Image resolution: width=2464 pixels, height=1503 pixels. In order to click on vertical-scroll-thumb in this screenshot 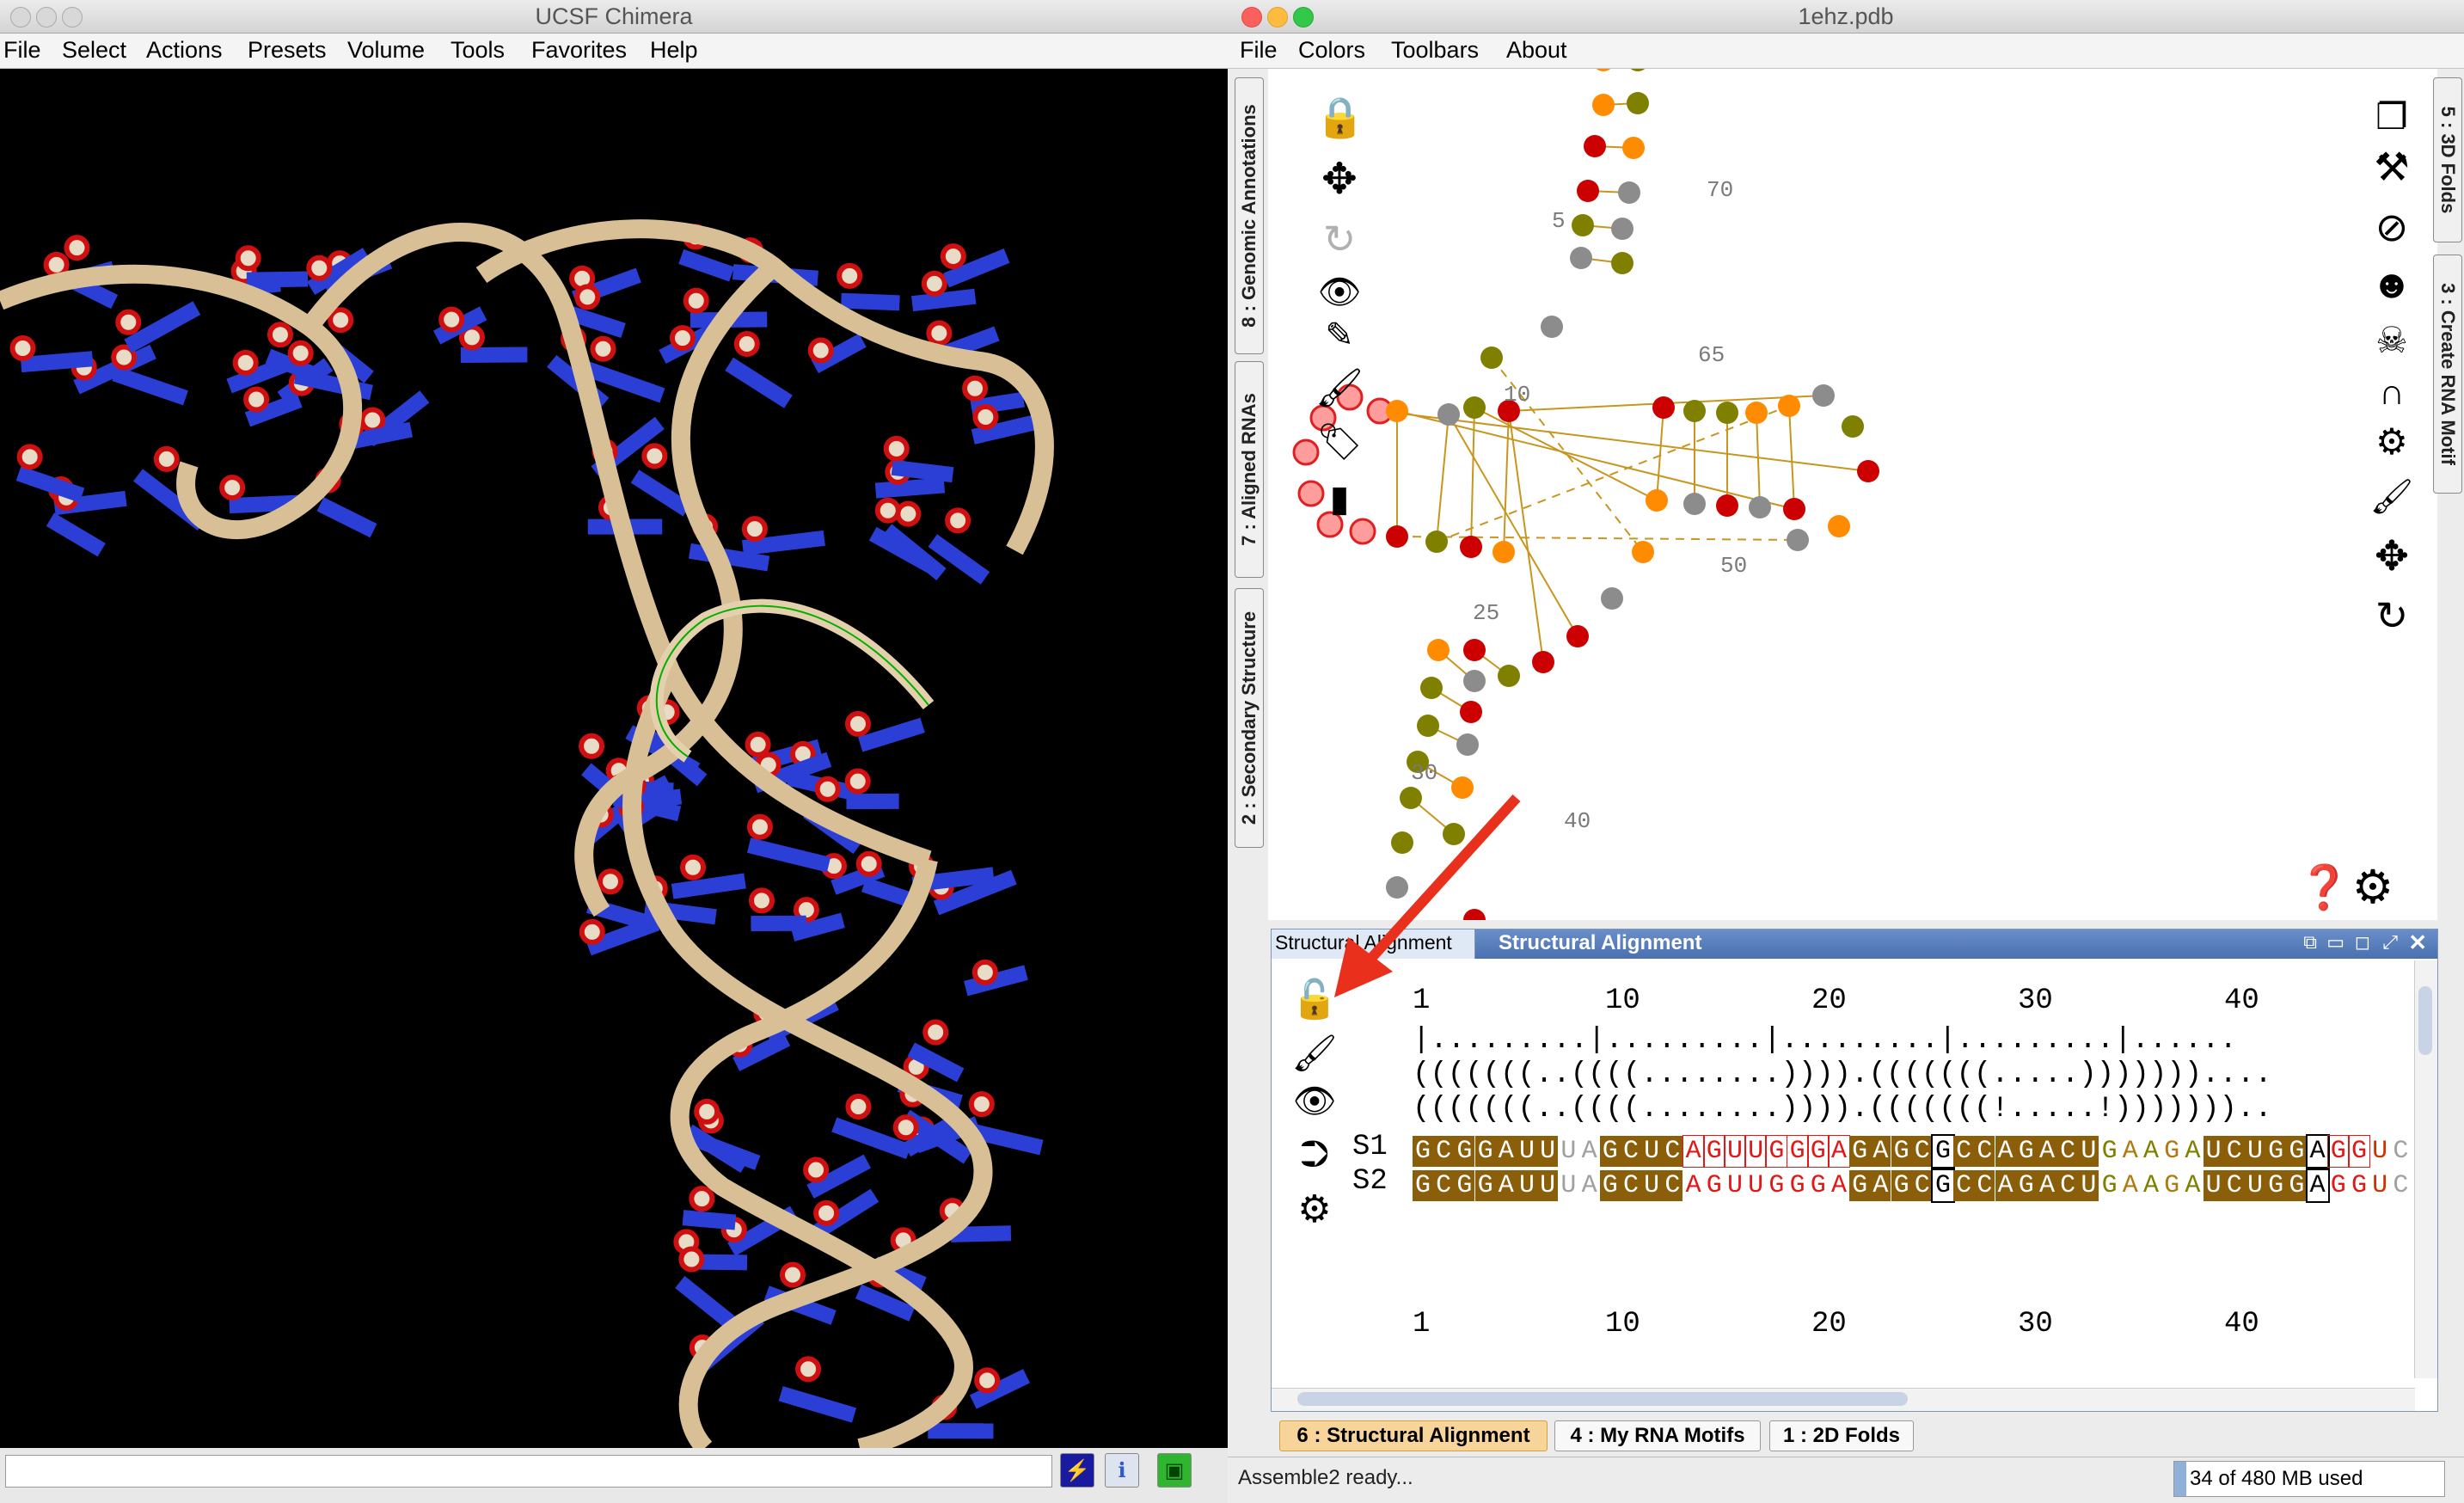, I will do `click(2425, 1020)`.